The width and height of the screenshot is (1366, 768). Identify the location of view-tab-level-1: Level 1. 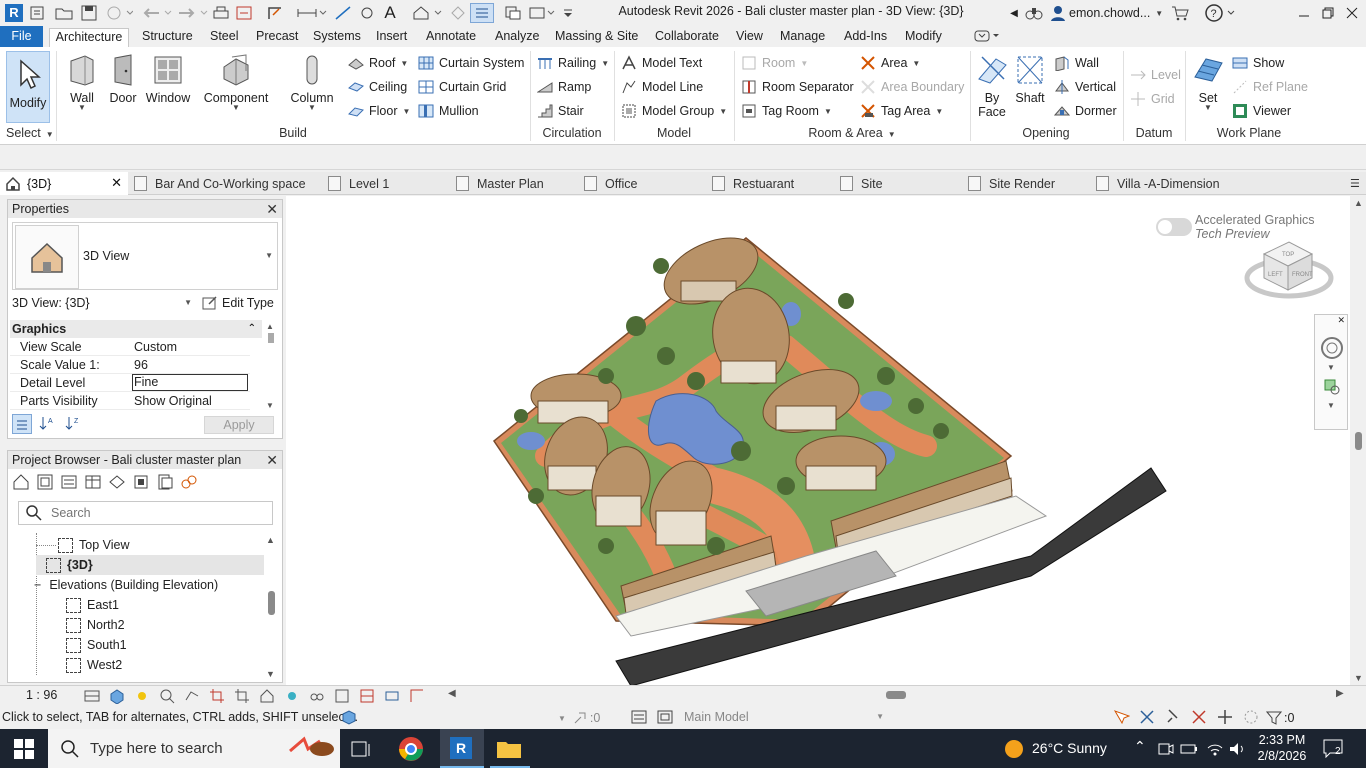
(358, 183).